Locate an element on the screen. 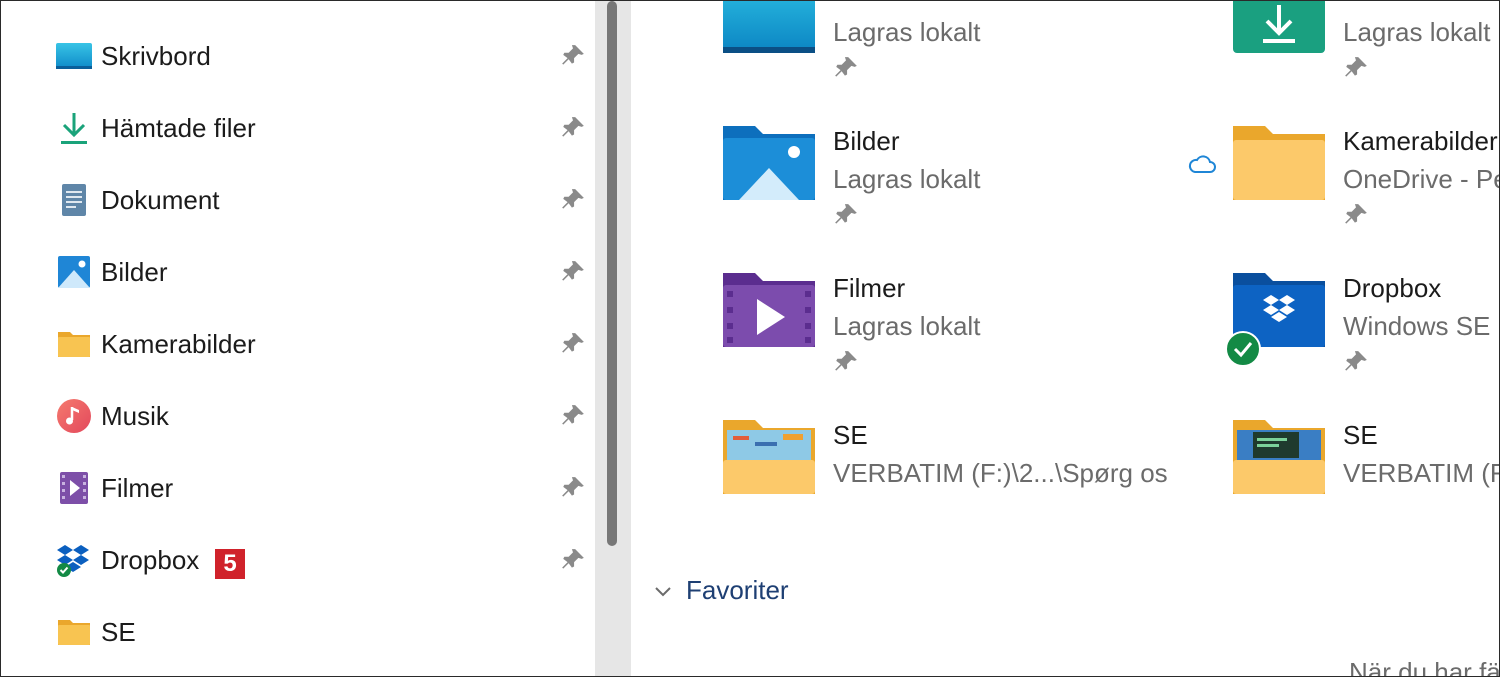 The width and height of the screenshot is (1500, 677). sidebar-item-label: Dropbox is located at coordinates (150, 560).